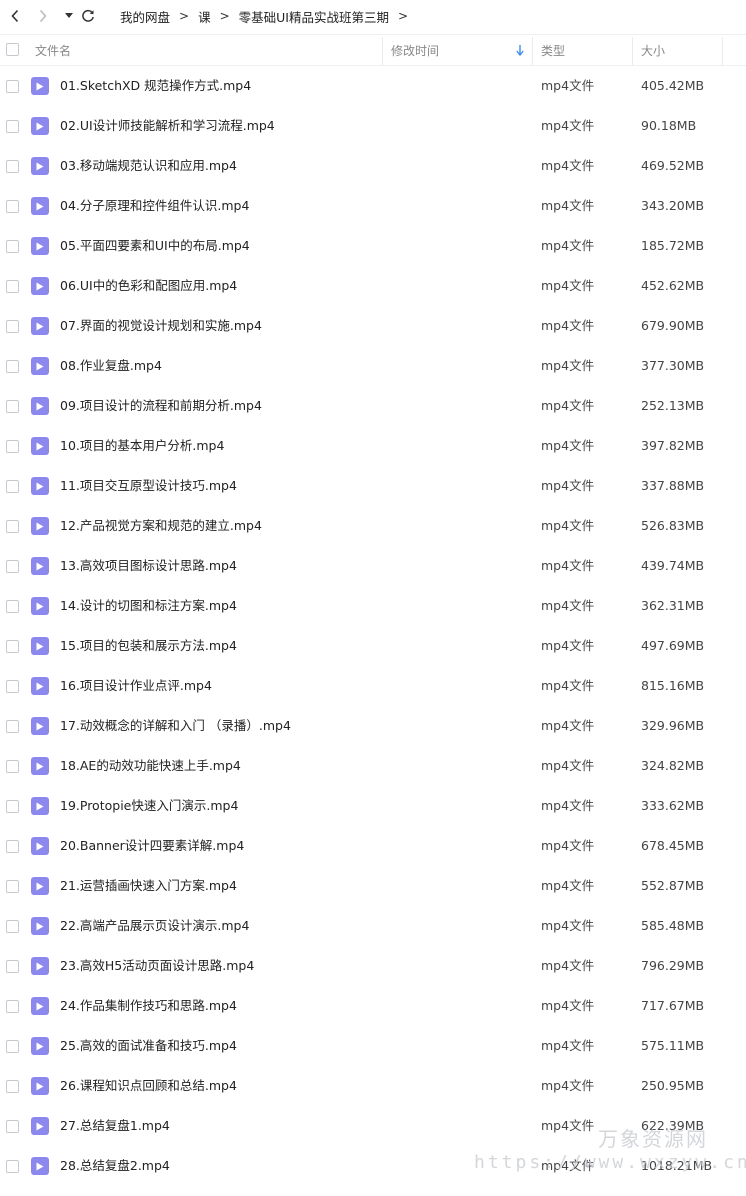 The height and width of the screenshot is (1196, 746). Describe the element at coordinates (373, 246) in the screenshot. I see `file-row: 05.平面四要素和UI中的布局.mp4 mp4文件 185.72MB` at that location.